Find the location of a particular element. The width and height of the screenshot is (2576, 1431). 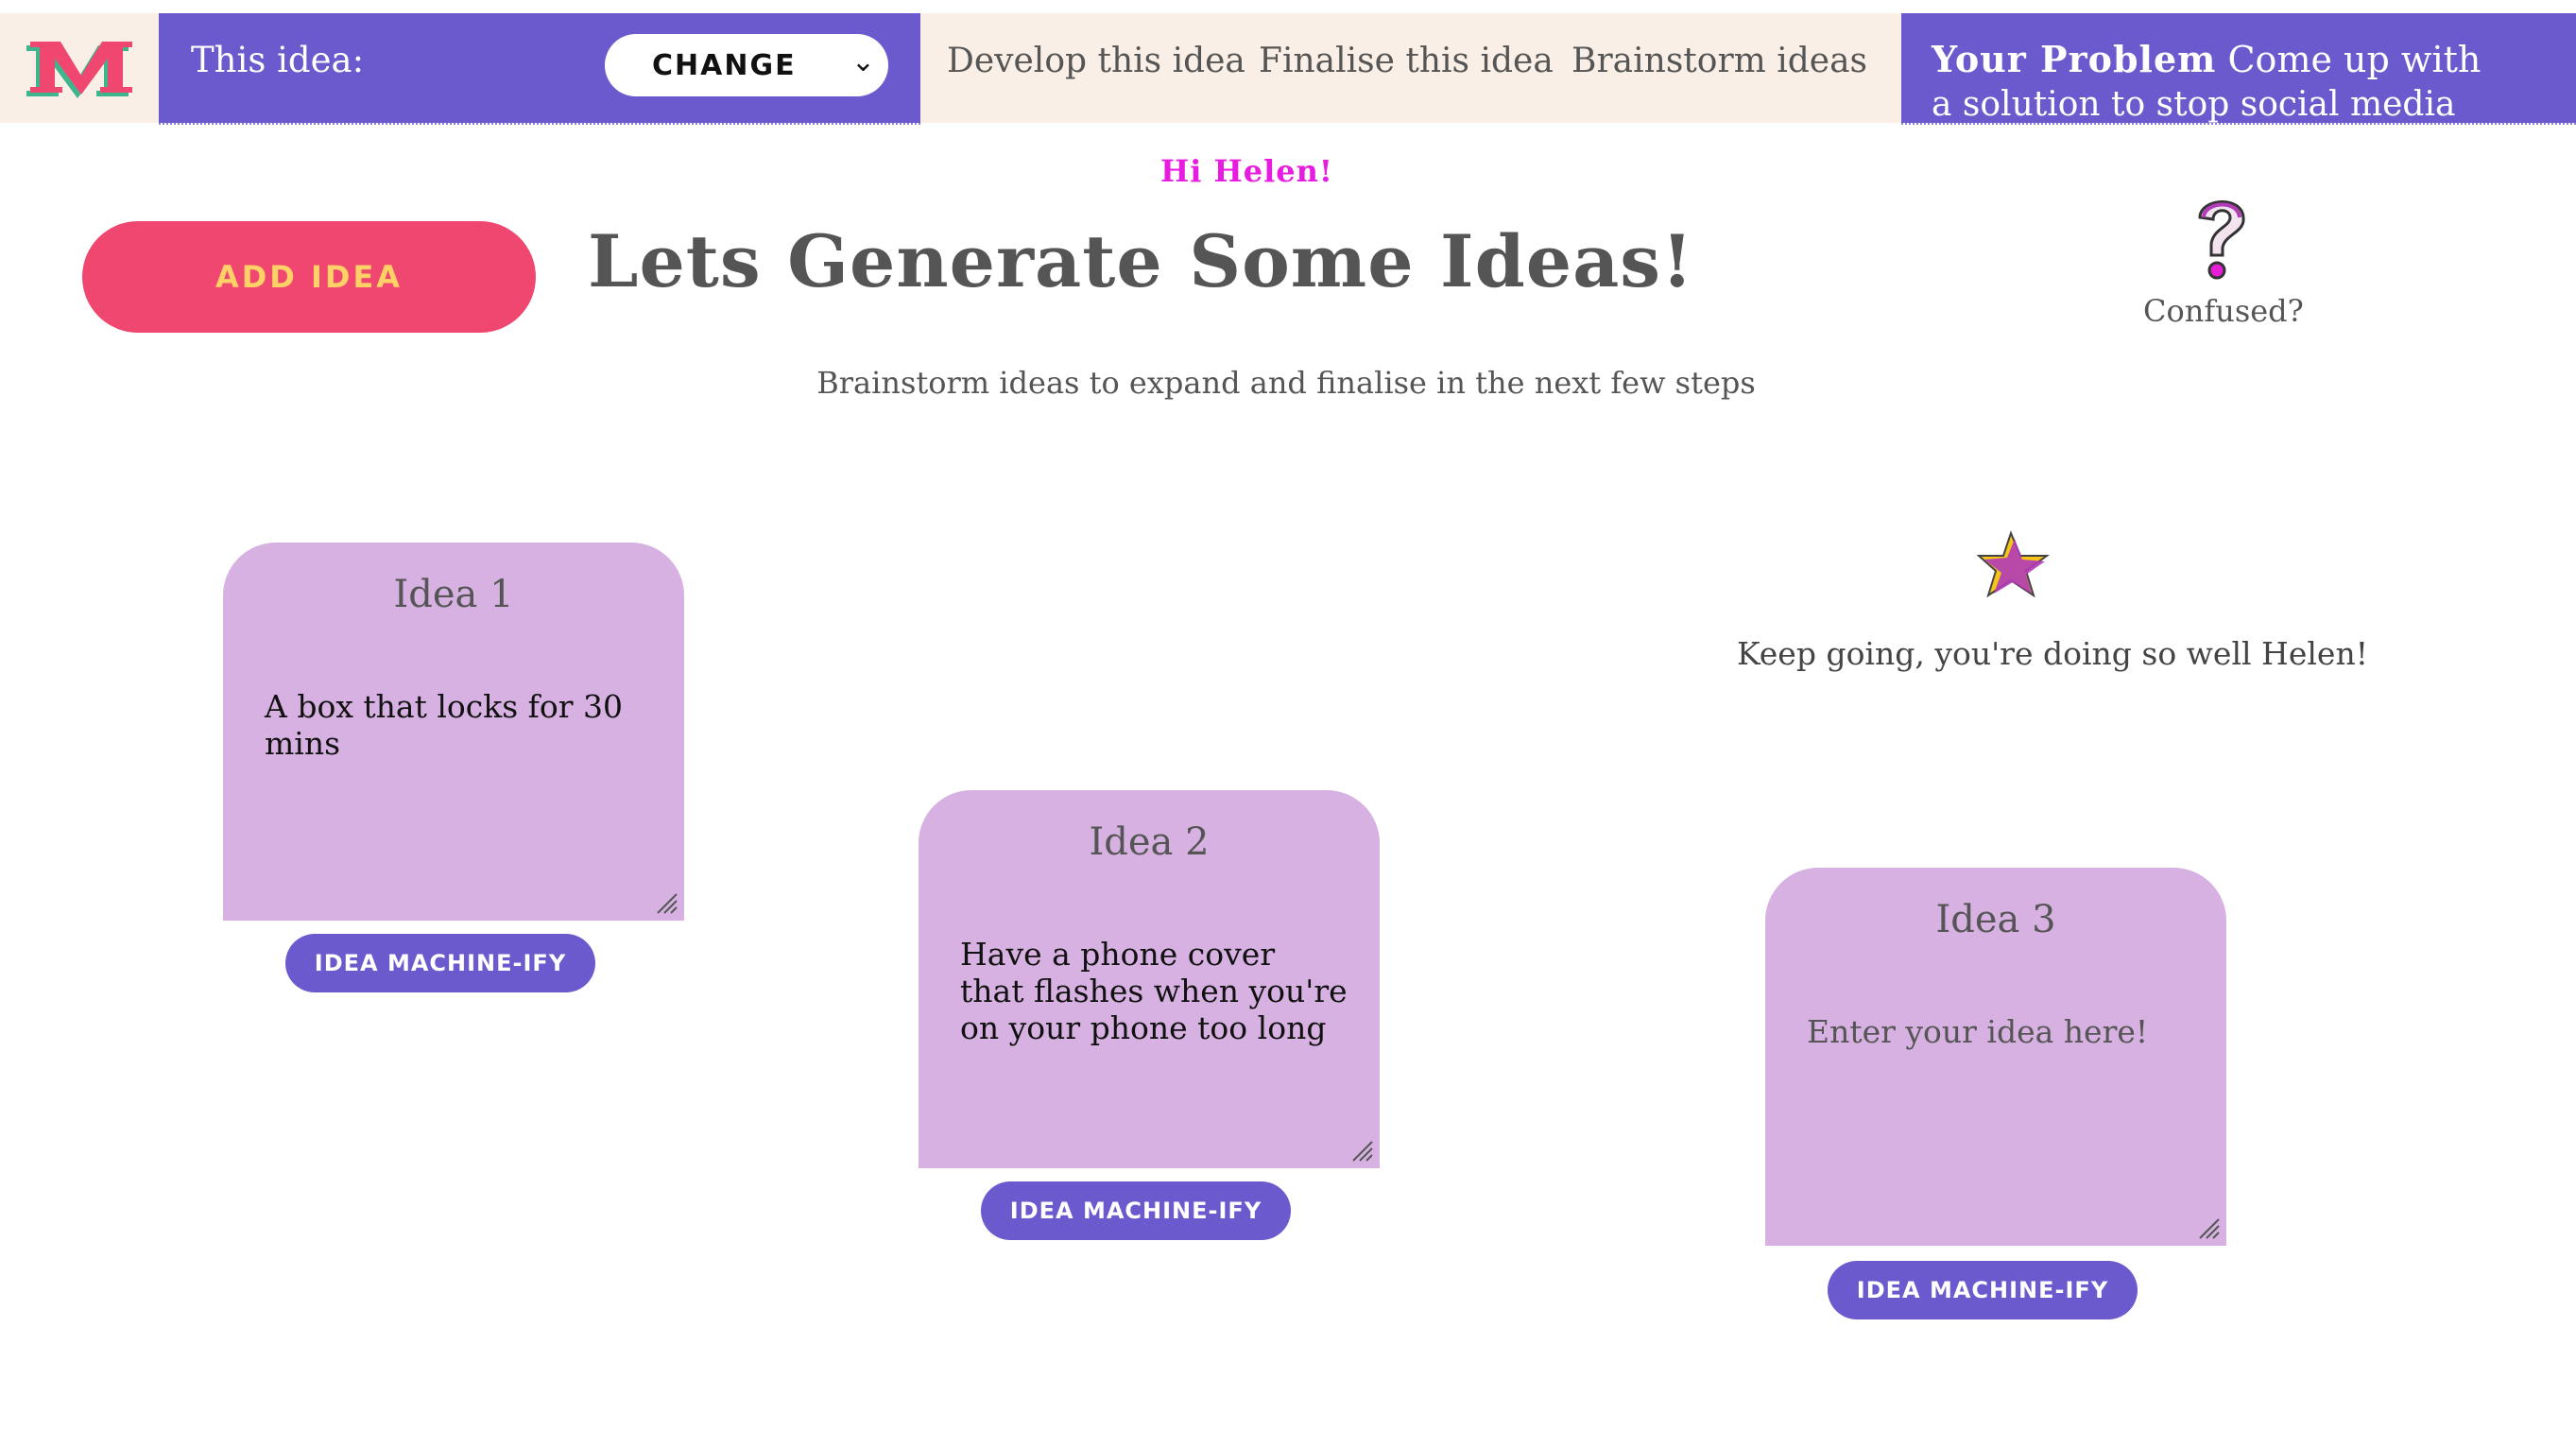

problem-bar-divider is located at coordinates (2238, 123).